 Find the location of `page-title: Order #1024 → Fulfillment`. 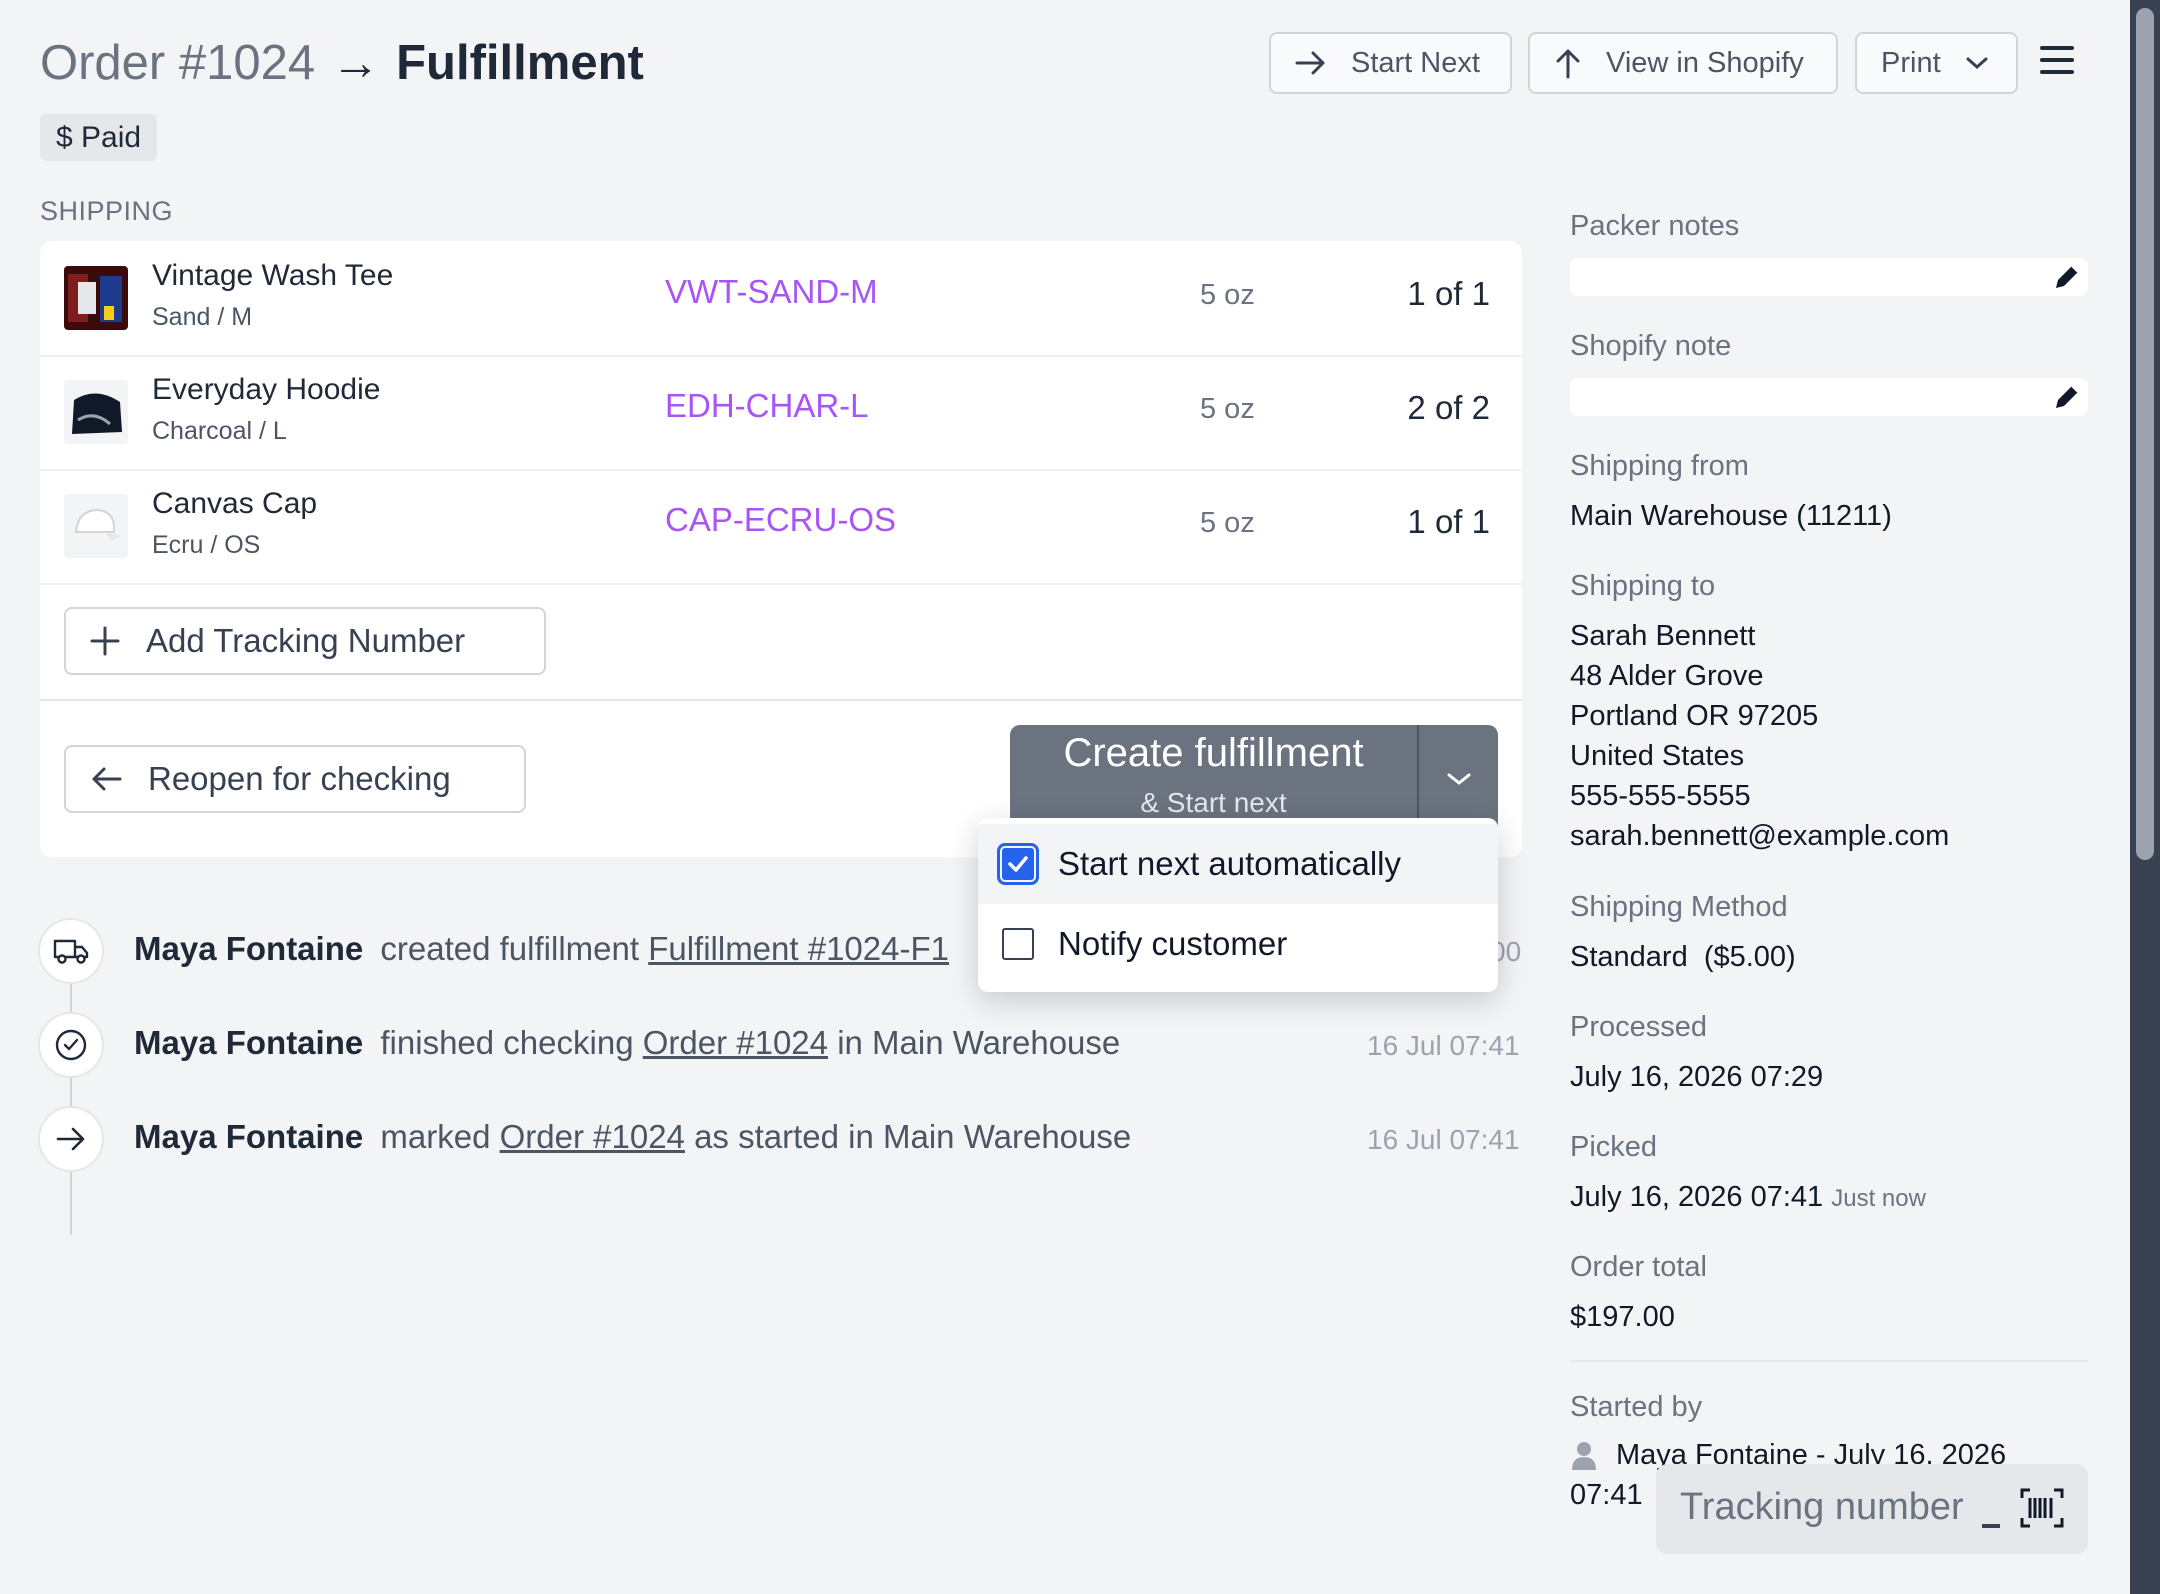

page-title: Order #1024 → Fulfillment is located at coordinates (342, 63).